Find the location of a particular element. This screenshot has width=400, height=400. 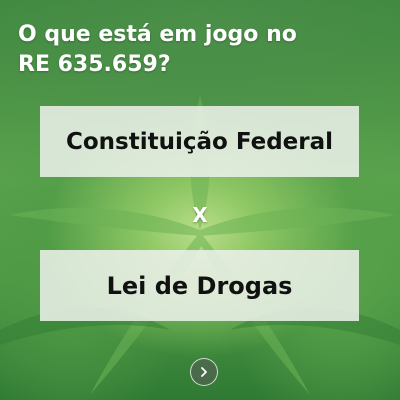

versus-label: X is located at coordinates (200, 215).